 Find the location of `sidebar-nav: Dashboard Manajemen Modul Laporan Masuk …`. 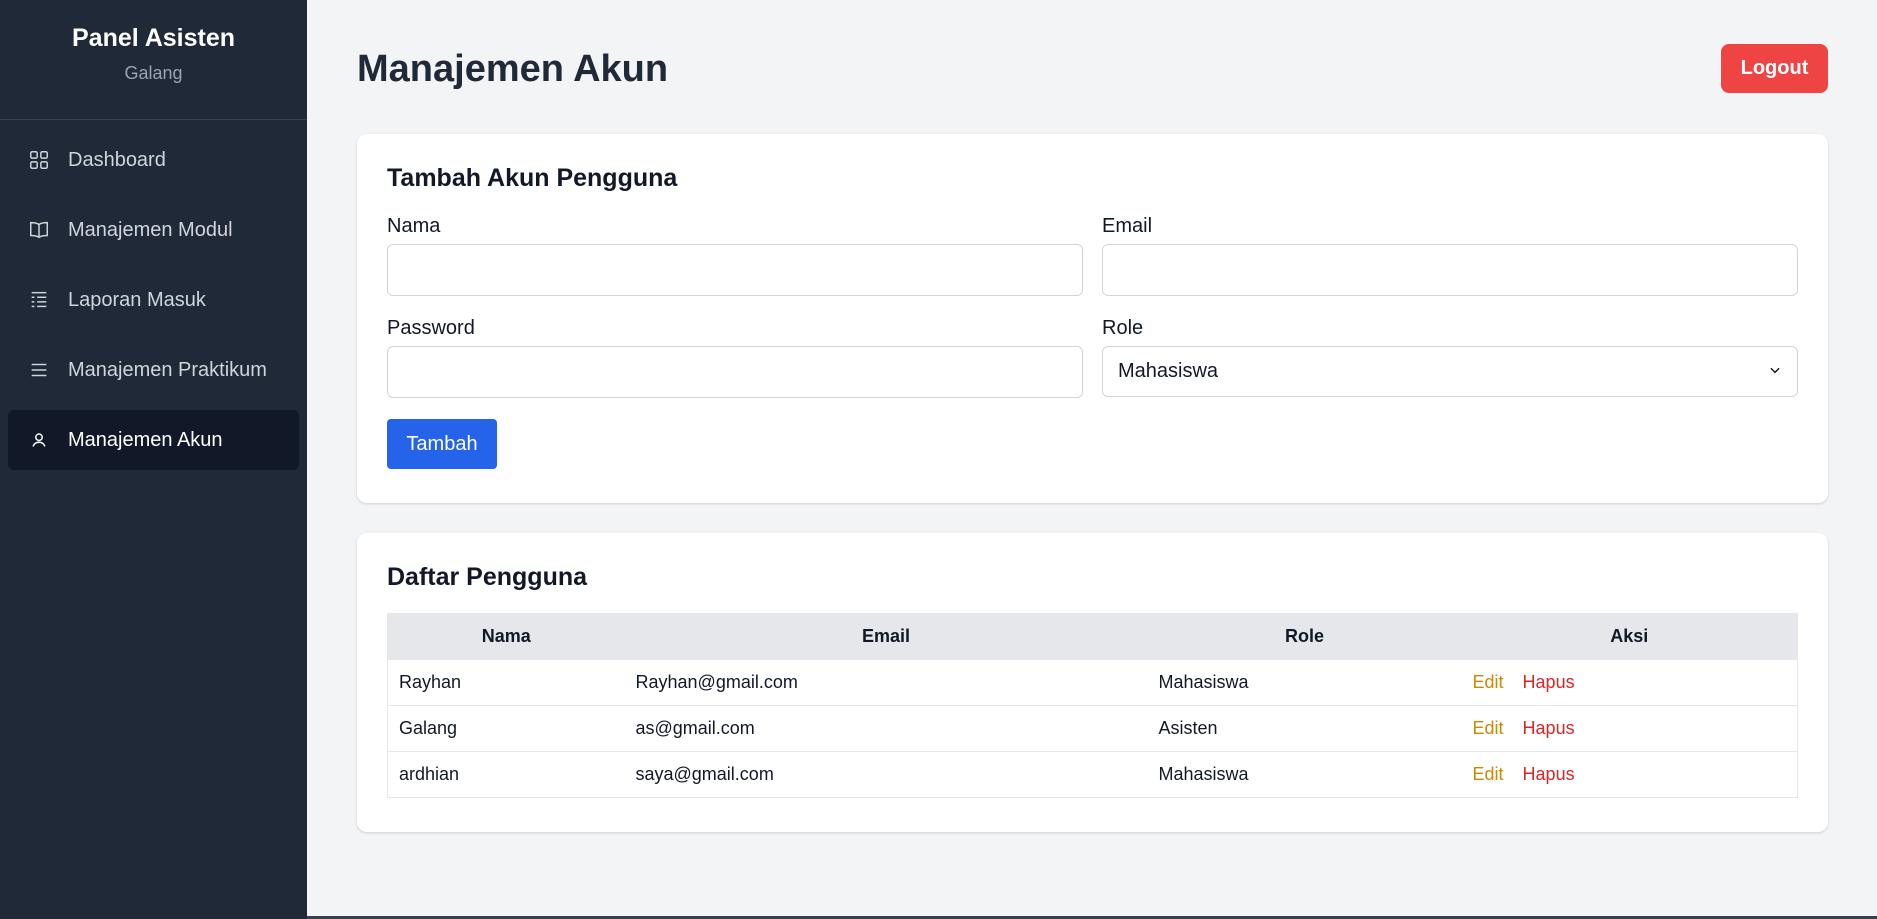

sidebar-nav: Dashboard Manajemen Modul Laporan Masuk … is located at coordinates (153, 300).